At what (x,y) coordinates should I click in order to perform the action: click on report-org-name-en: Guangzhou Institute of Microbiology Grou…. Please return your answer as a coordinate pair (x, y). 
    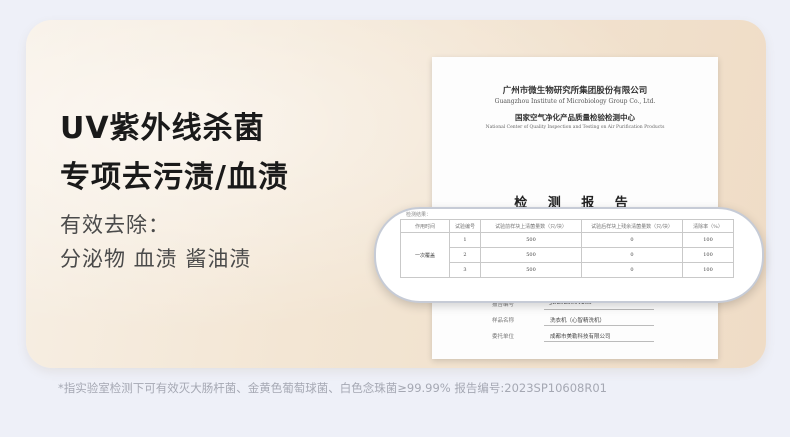
    Looking at the image, I should click on (575, 101).